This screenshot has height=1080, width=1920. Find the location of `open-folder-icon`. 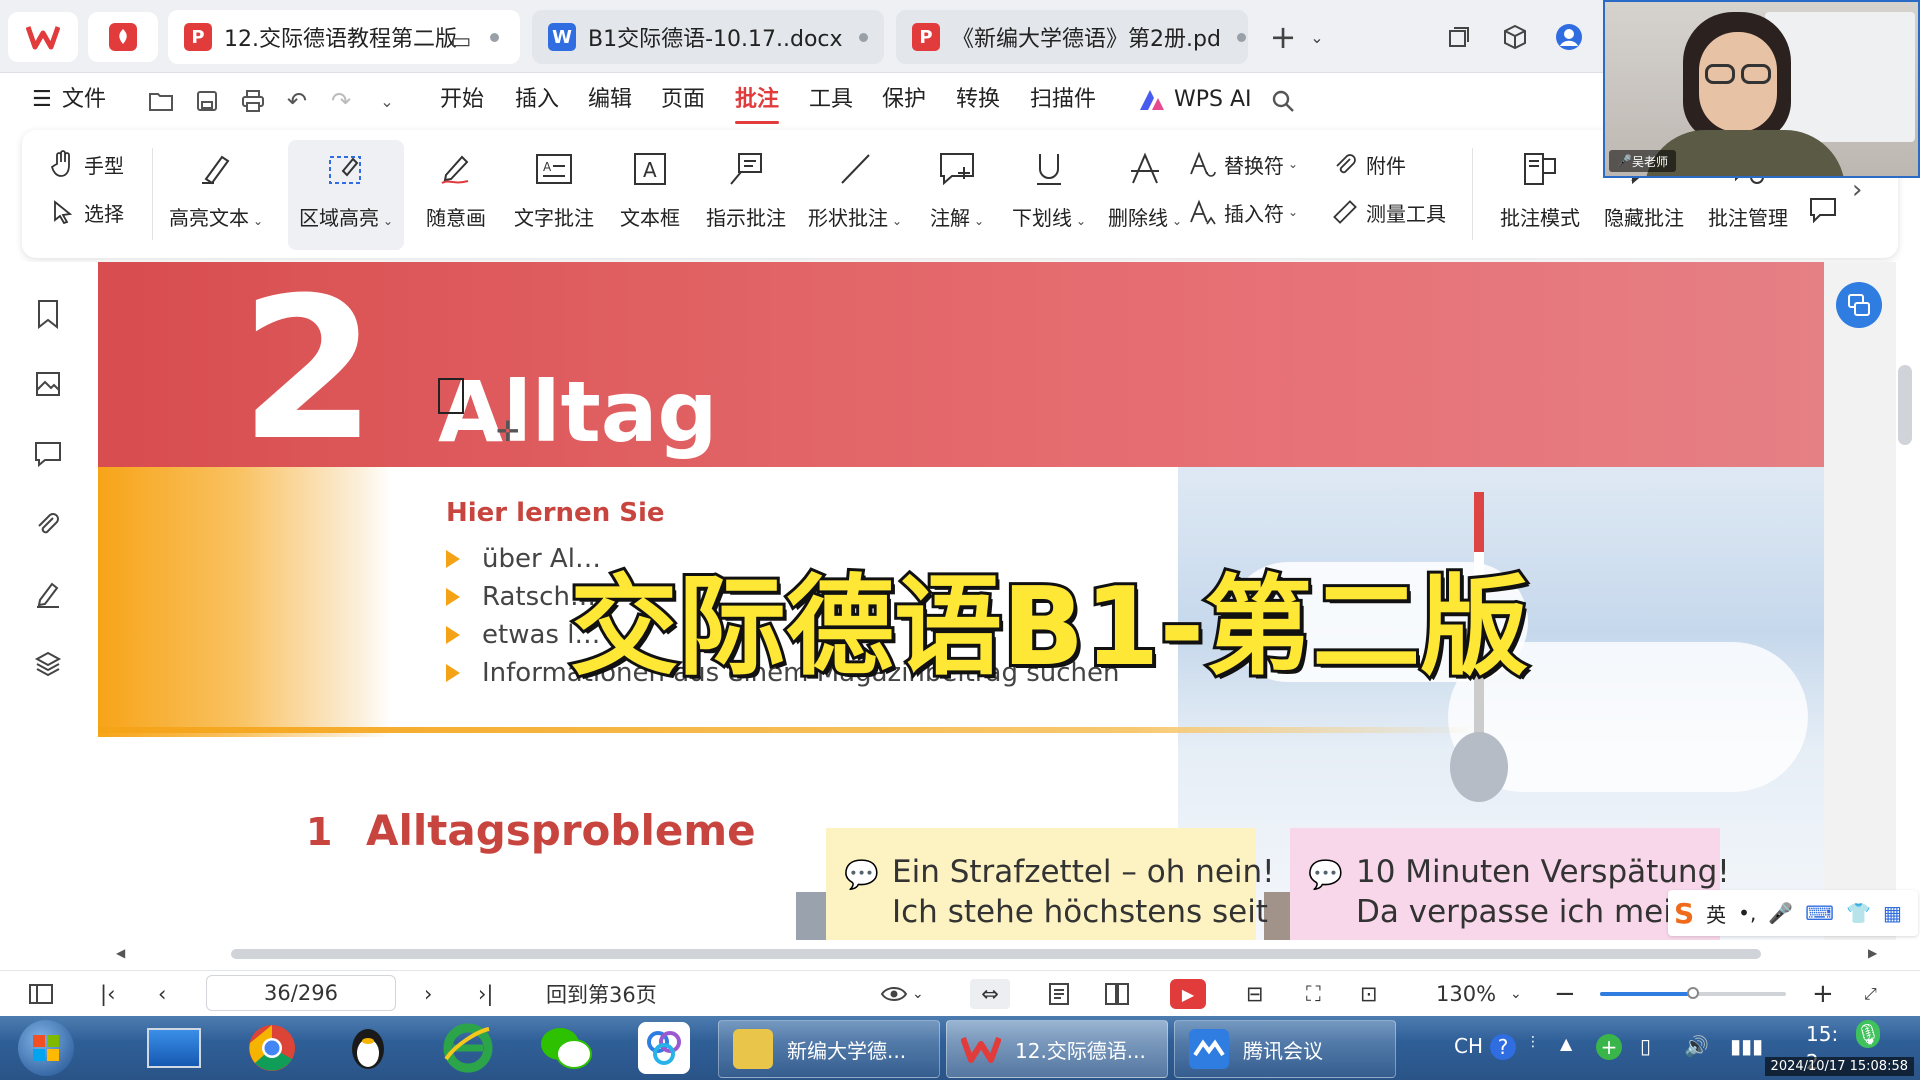

open-folder-icon is located at coordinates (161, 101).